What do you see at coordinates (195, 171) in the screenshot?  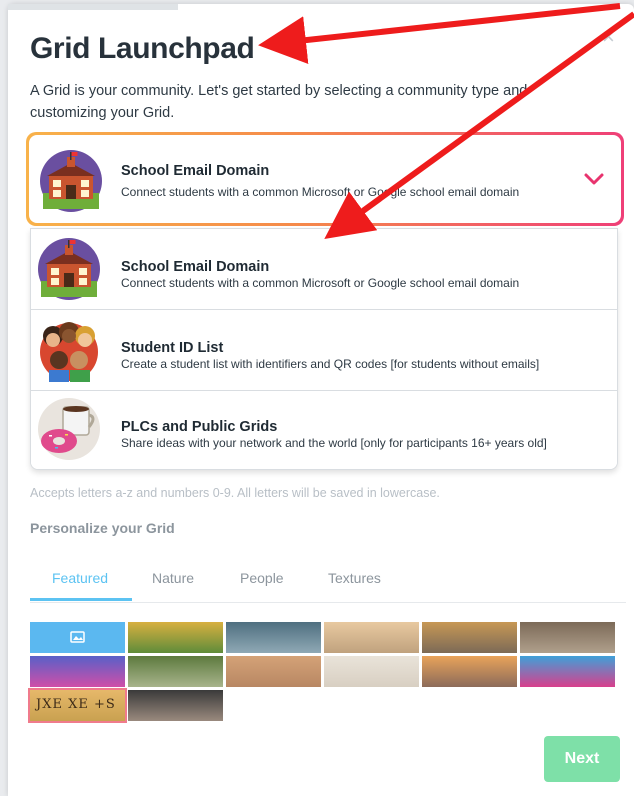 I see `selected-type-title: School Email Domain` at bounding box center [195, 171].